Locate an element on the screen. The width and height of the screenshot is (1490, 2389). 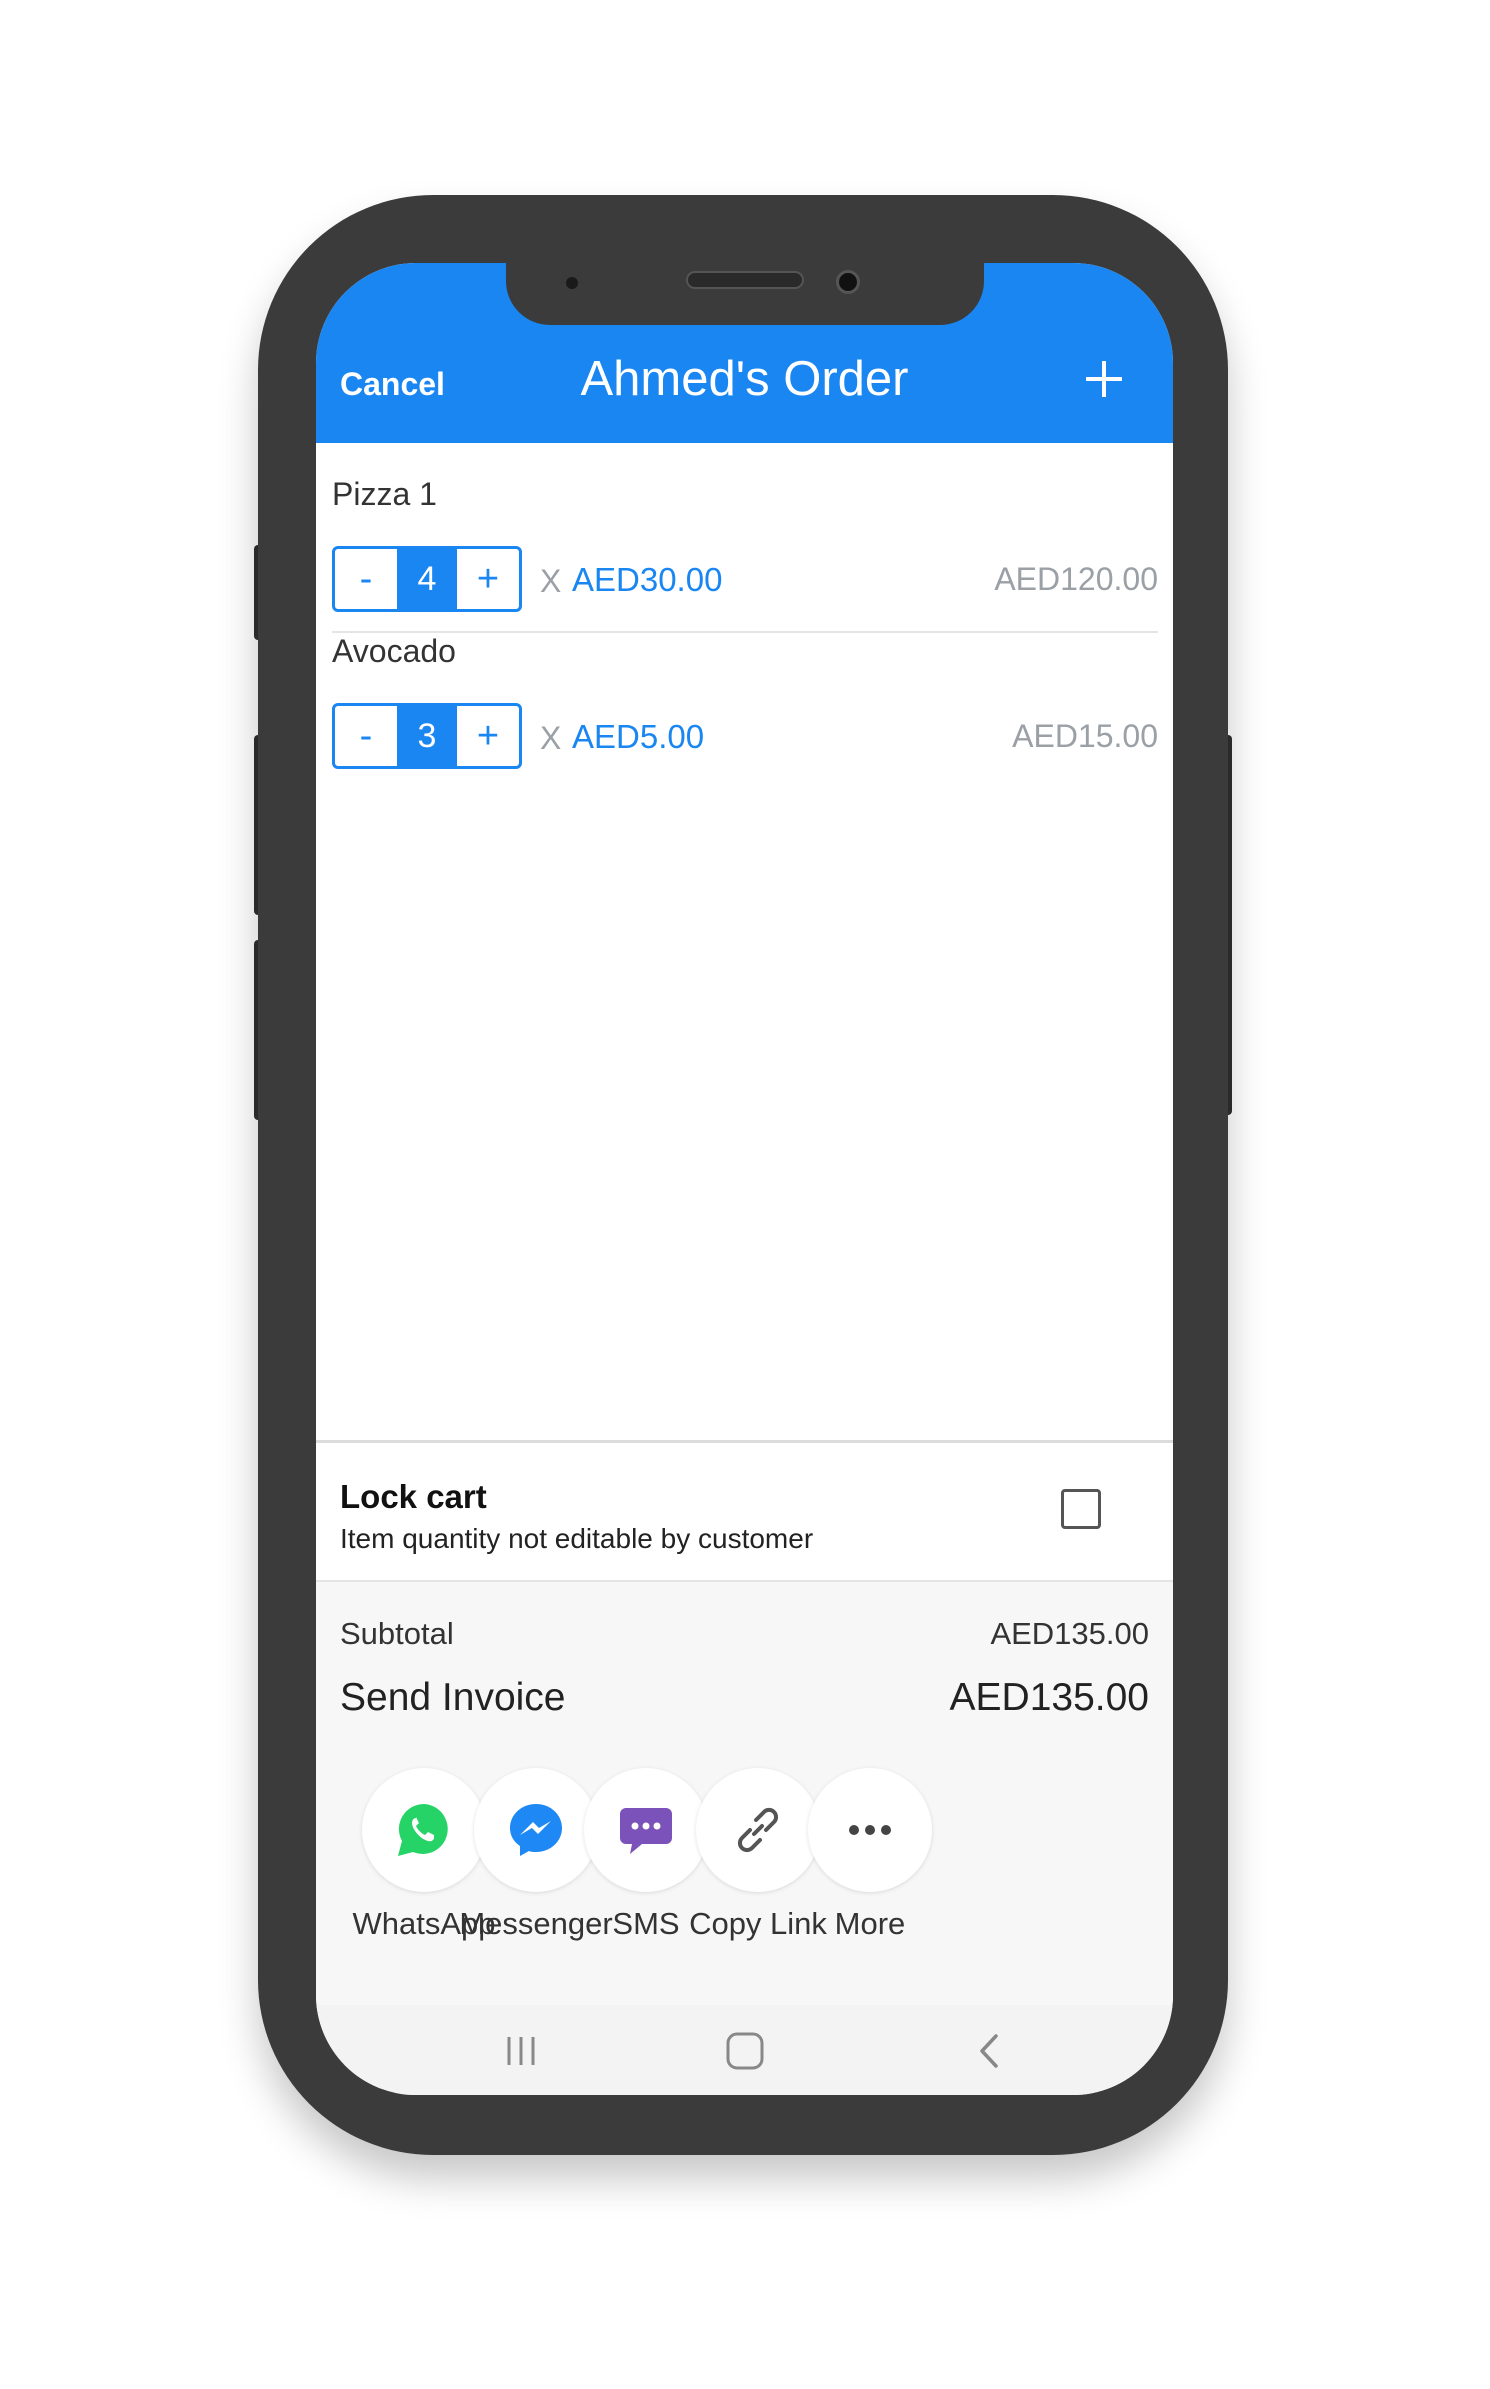
front-camera is located at coordinates (848, 282).